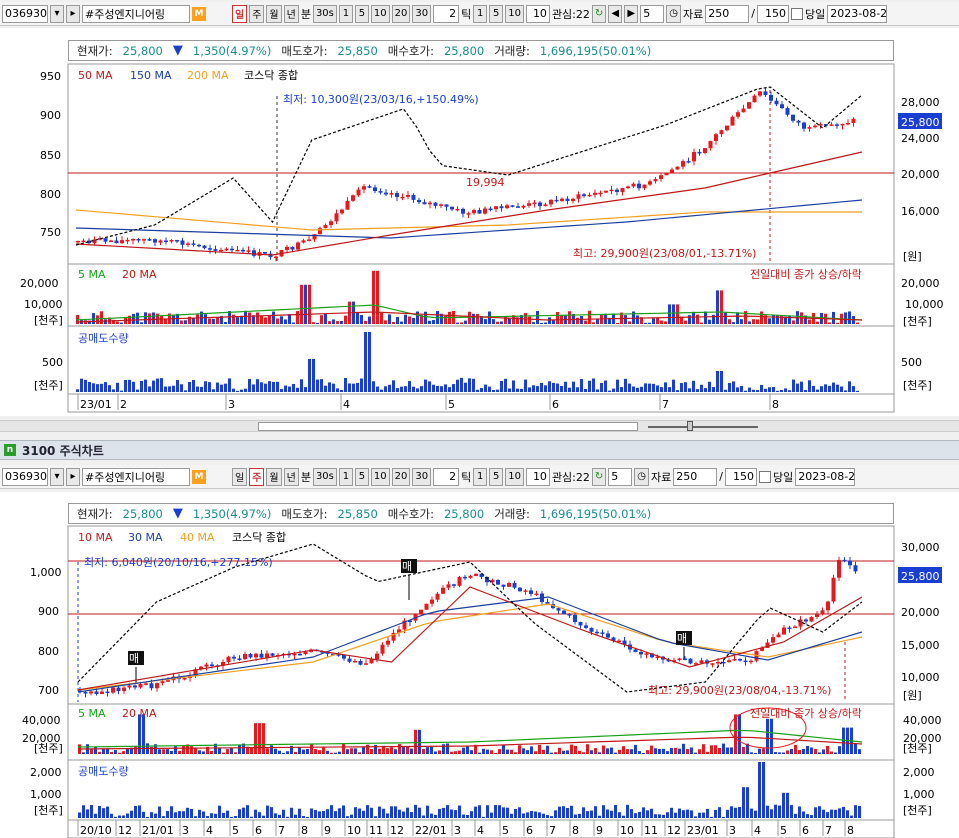 The image size is (959, 838). What do you see at coordinates (422, 476) in the screenshot?
I see `tick-30-button-2: 30` at bounding box center [422, 476].